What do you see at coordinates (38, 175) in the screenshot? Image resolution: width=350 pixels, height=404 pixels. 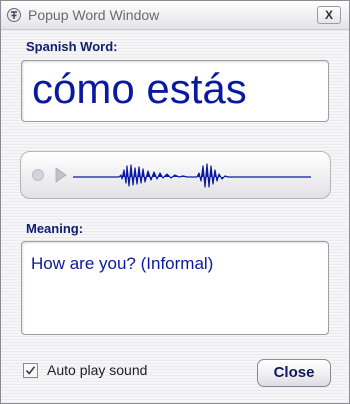 I see `stop-indicator-icon` at bounding box center [38, 175].